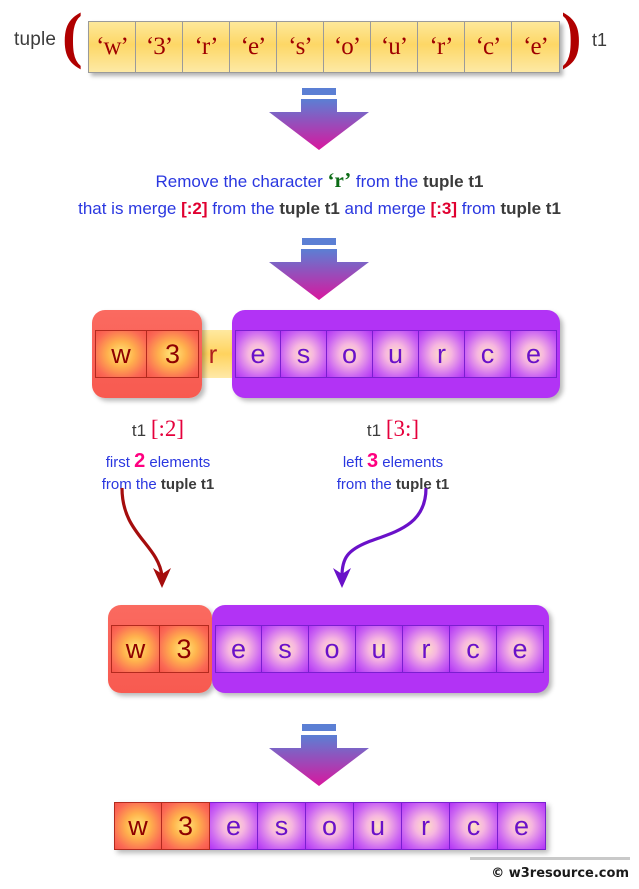 This screenshot has height=889, width=639. Describe the element at coordinates (411, 462) in the screenshot. I see `right-desc-b: elements` at that location.